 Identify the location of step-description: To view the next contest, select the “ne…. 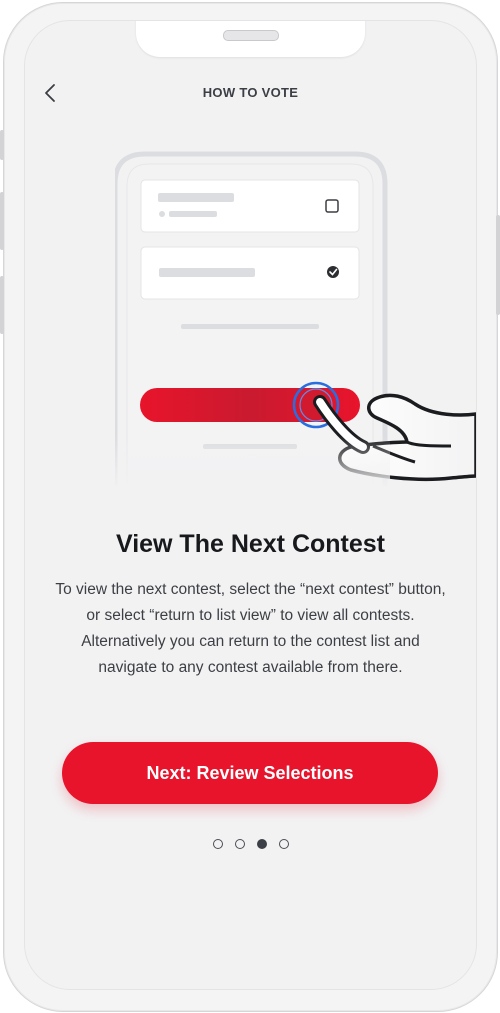
(250, 628).